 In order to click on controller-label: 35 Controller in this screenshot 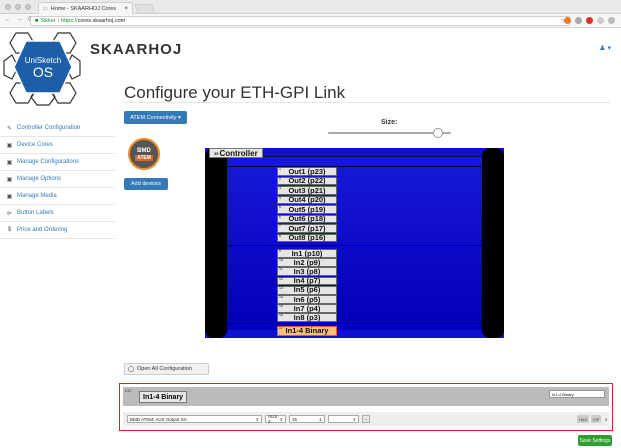, I will do `click(236, 153)`.